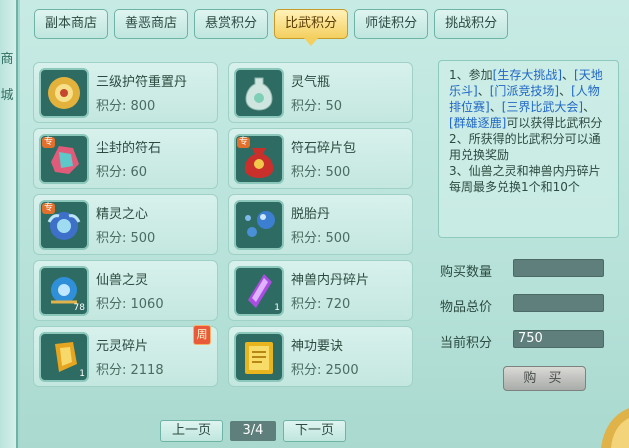 This screenshot has width=629, height=448. What do you see at coordinates (259, 291) in the screenshot?
I see `divine-beast-core-shard-icon: 1` at bounding box center [259, 291].